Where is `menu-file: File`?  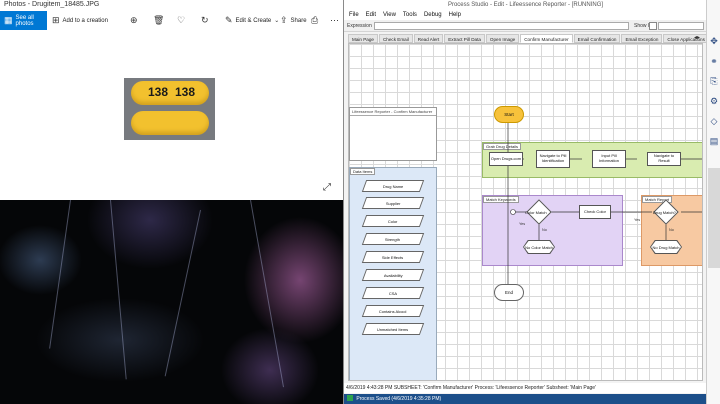
menu-file: File is located at coordinates (354, 15).